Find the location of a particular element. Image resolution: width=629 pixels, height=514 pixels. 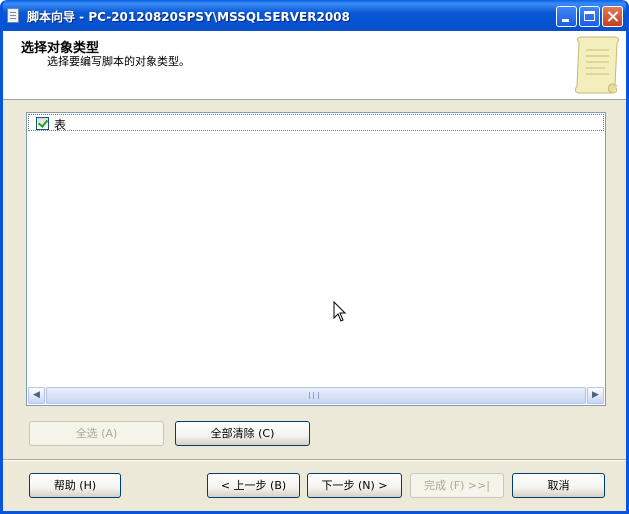

list-item: 表 is located at coordinates (316, 123).